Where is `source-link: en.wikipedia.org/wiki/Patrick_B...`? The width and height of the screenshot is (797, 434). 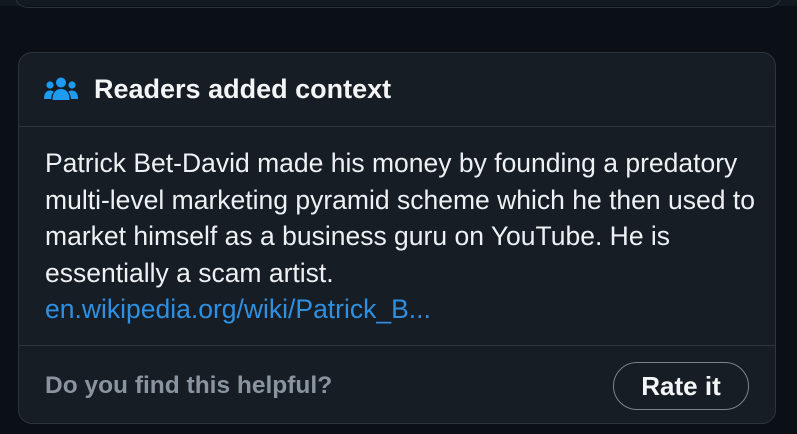
source-link: en.wikipedia.org/wiki/Patrick_B... is located at coordinates (401, 309).